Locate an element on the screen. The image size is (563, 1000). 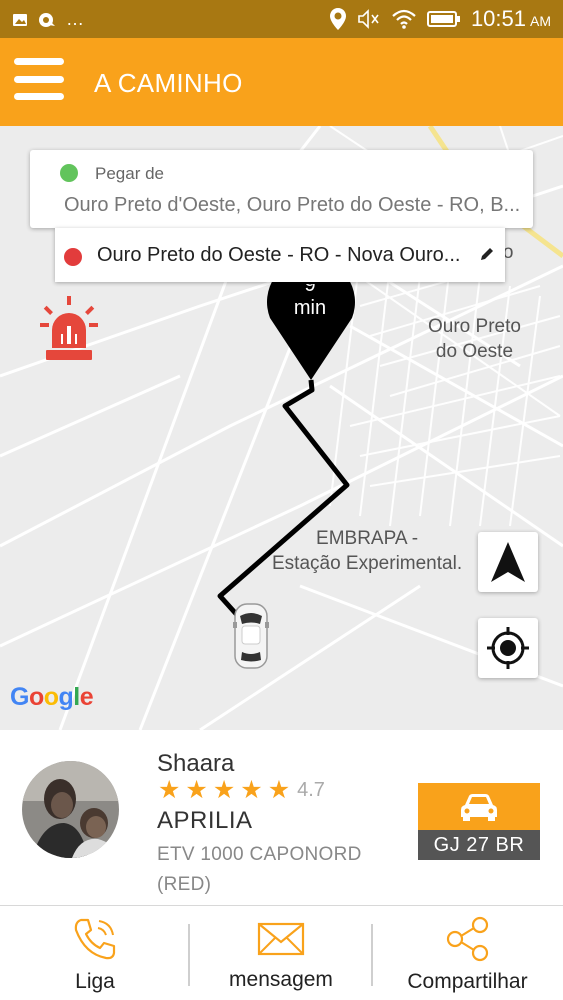
eta-label: 9 min is located at coordinates (310, 301).